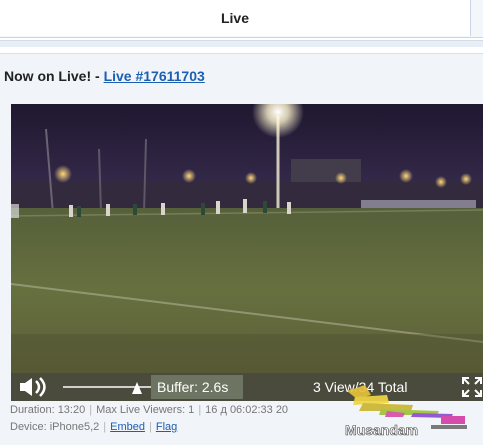  I want to click on duration-text: Duration: 13:20, so click(48, 410).